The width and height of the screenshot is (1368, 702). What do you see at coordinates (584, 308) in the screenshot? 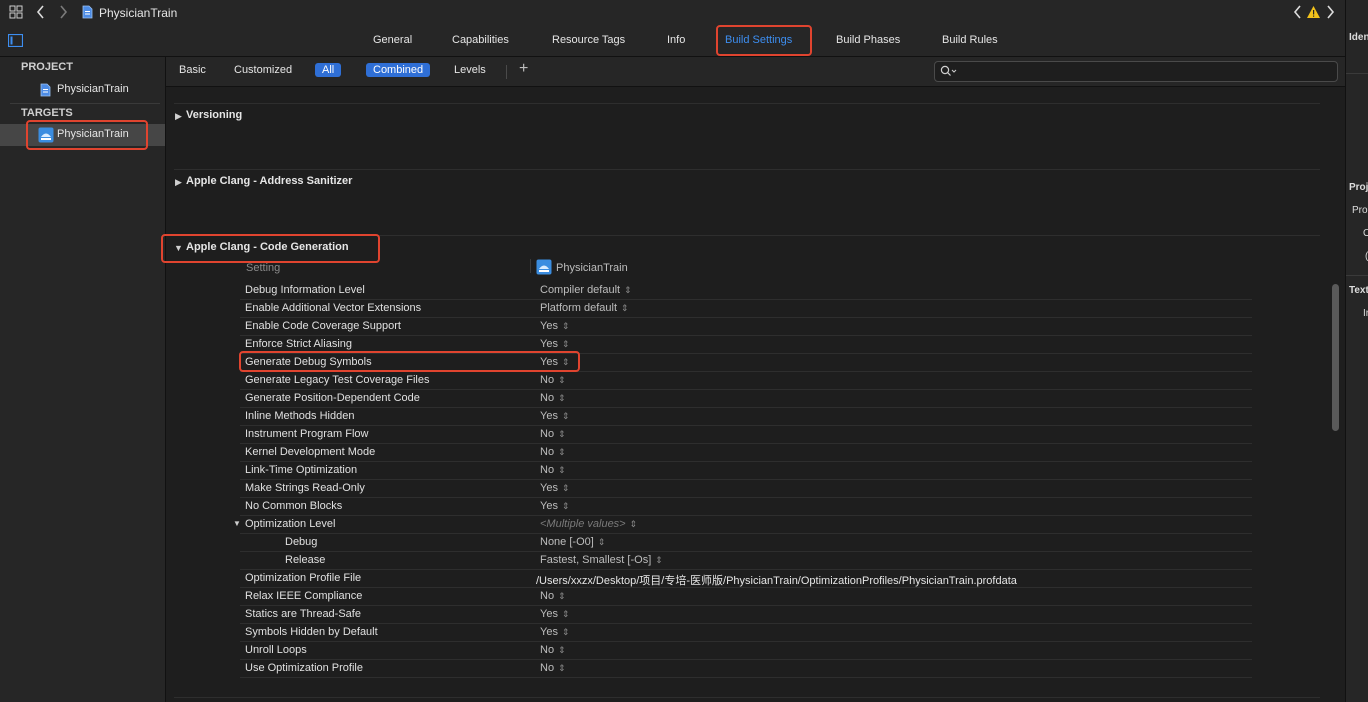
I see `setting-value: Platform default ⇕` at bounding box center [584, 308].